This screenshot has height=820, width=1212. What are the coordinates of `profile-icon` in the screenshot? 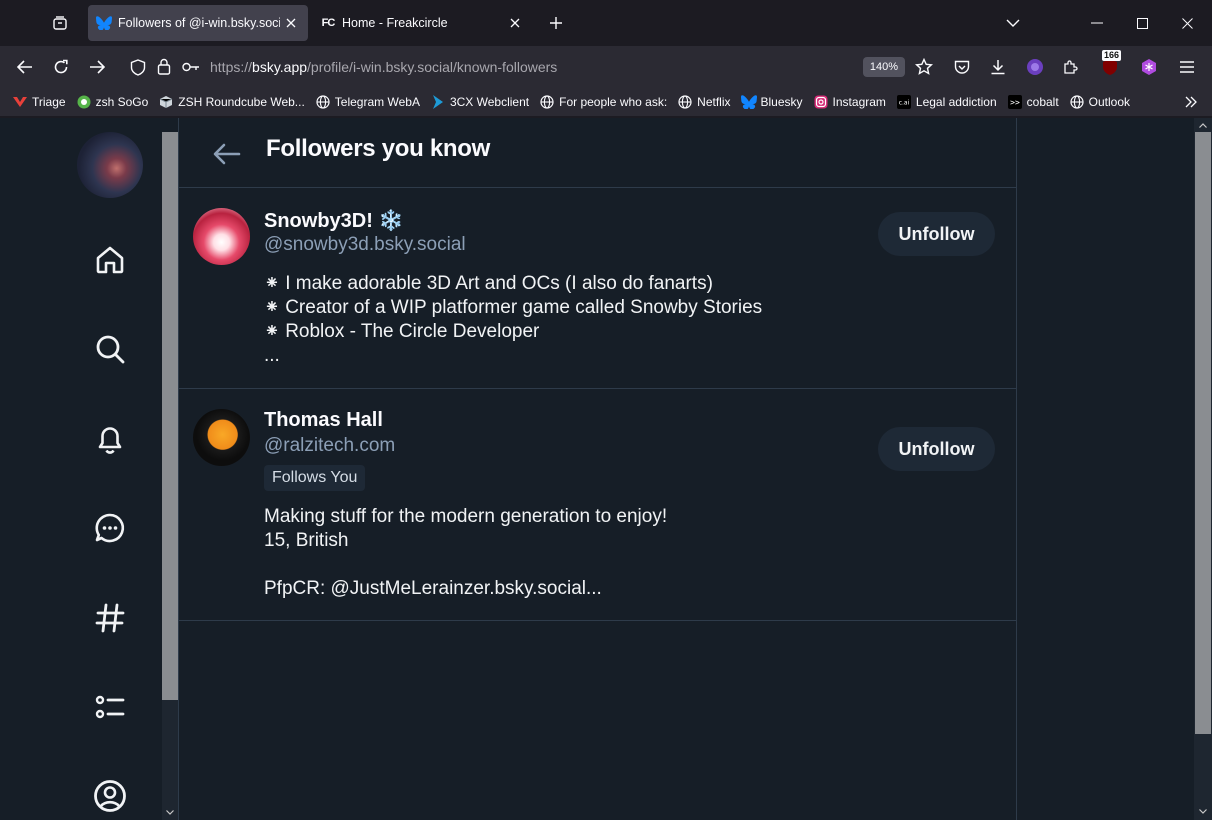 It's located at (110, 796).